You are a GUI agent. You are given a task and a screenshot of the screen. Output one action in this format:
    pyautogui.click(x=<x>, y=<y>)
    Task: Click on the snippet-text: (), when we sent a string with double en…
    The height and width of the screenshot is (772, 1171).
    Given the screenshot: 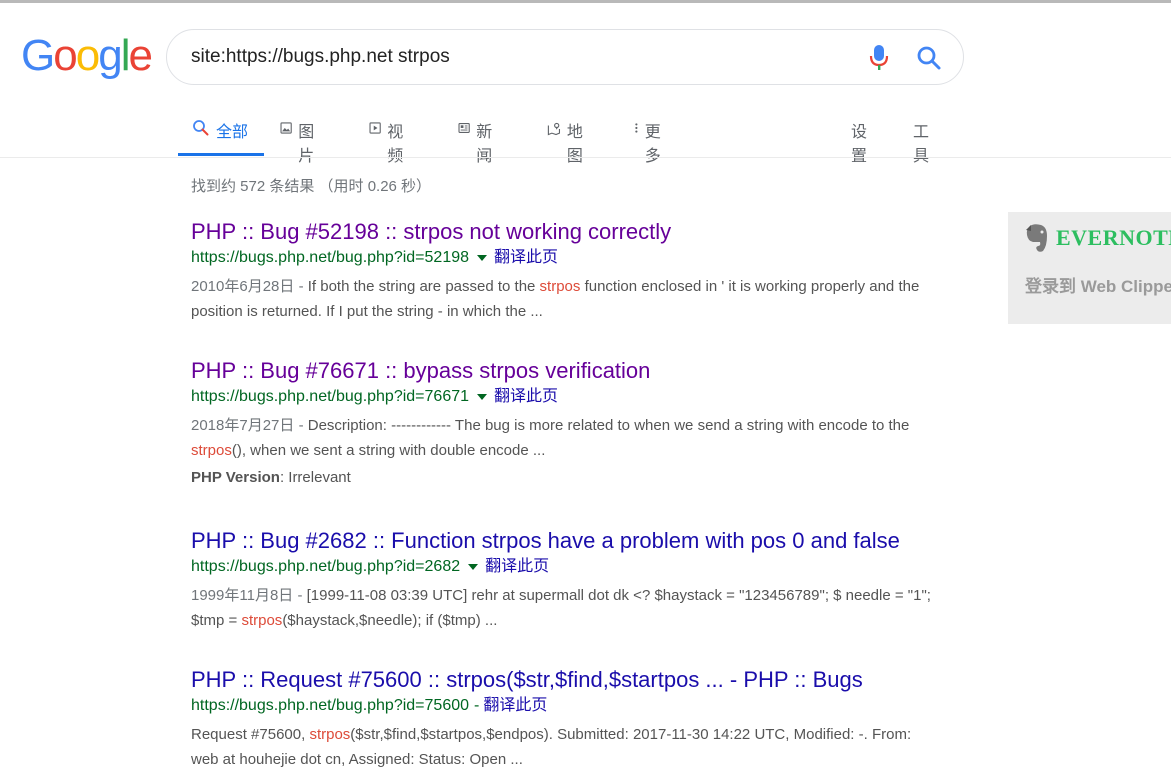 What is the action you would take?
    pyautogui.click(x=388, y=450)
    